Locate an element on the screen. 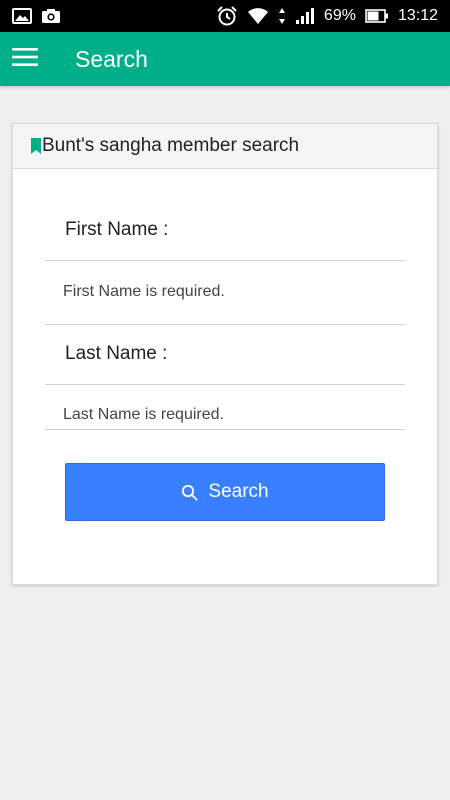 The width and height of the screenshot is (450, 800). clock: 13:12 is located at coordinates (417, 15).